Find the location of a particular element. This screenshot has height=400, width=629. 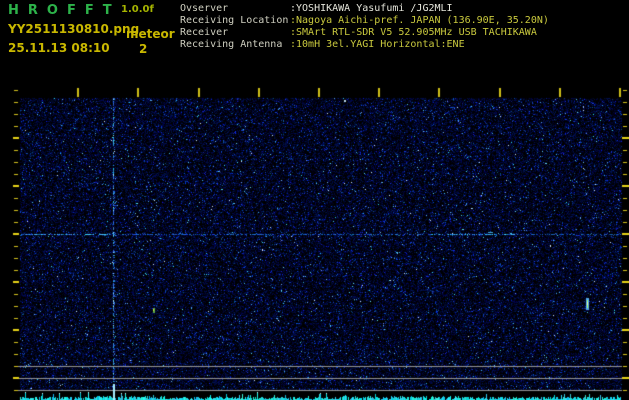

observation-timestamp: 25.11.13 08:10 is located at coordinates (59, 48).